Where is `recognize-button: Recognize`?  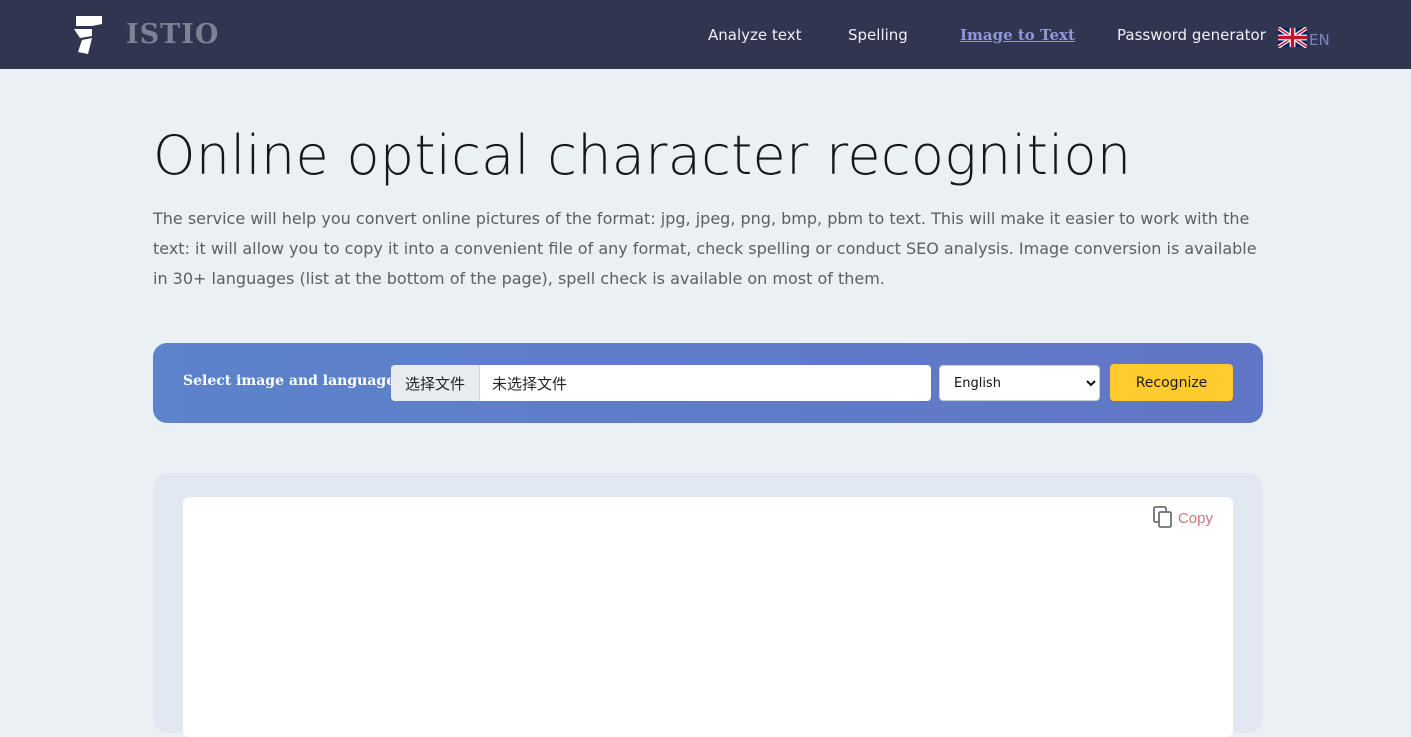 recognize-button: Recognize is located at coordinates (1171, 382).